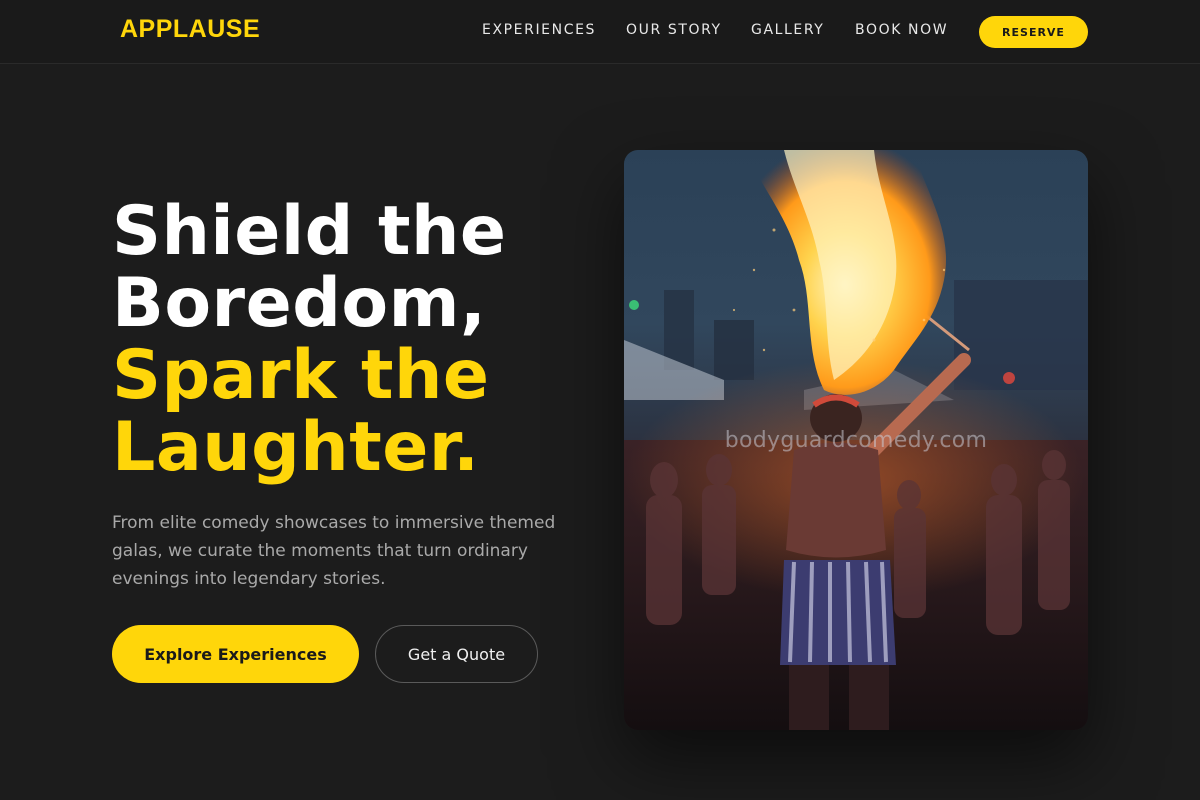 The image size is (1200, 800). What do you see at coordinates (787, 30) in the screenshot?
I see `nav-link-gallery: GALLERY` at bounding box center [787, 30].